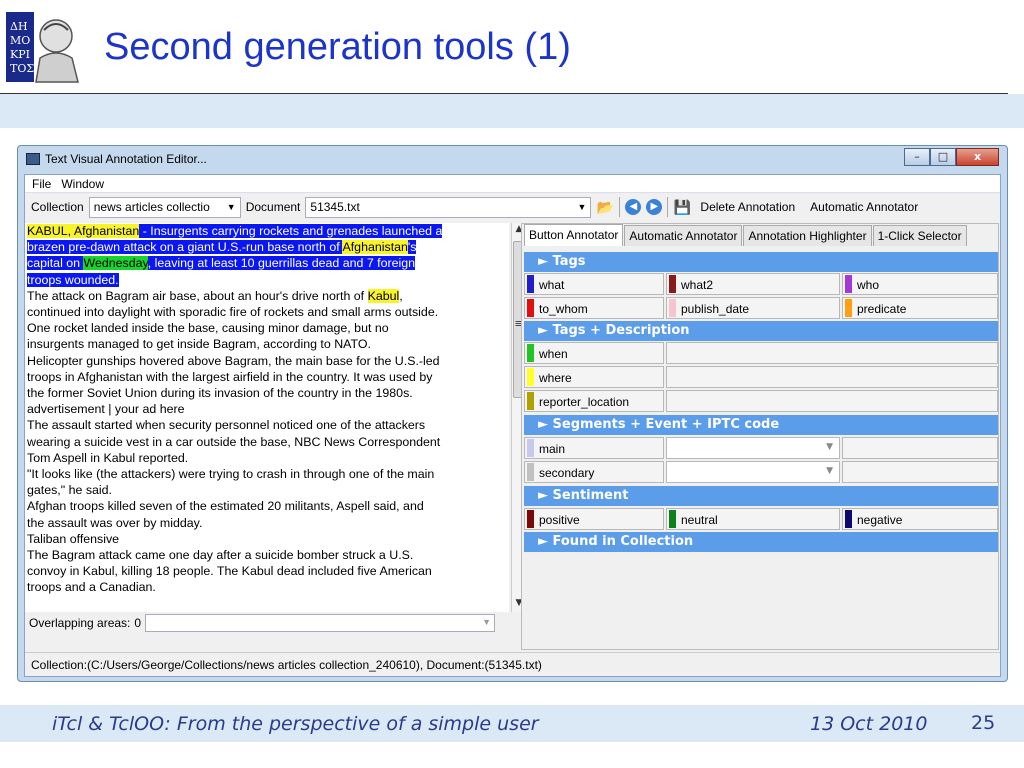 The image size is (1024, 768). Describe the element at coordinates (753, 519) in the screenshot. I see `sentiment-button-neutral: neutral` at that location.